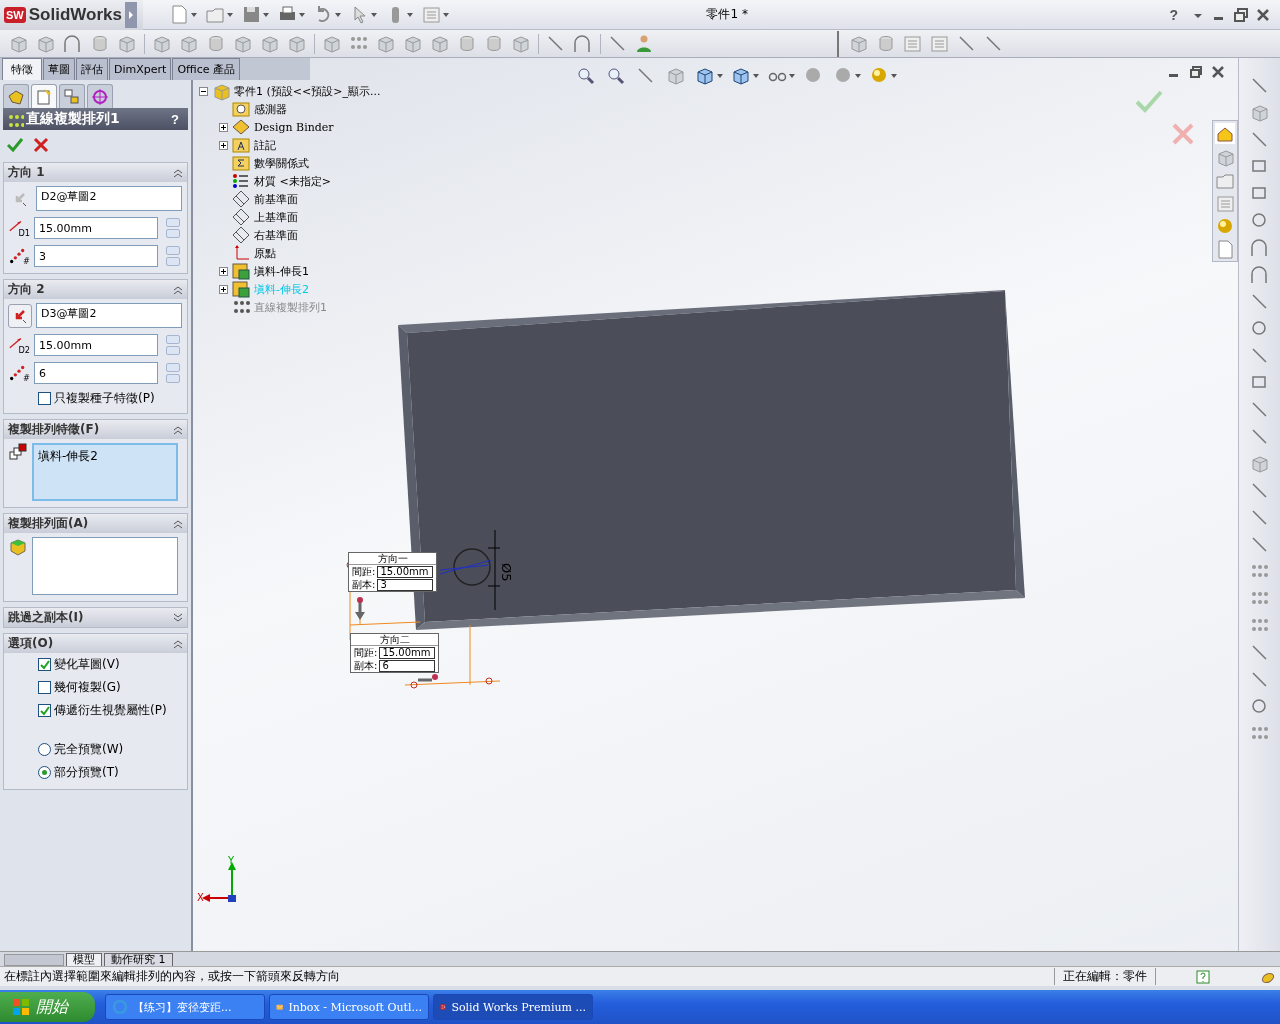 This screenshot has height=1024, width=1280. Describe the element at coordinates (1149, 102) in the screenshot. I see `ok-check-icon` at that location.